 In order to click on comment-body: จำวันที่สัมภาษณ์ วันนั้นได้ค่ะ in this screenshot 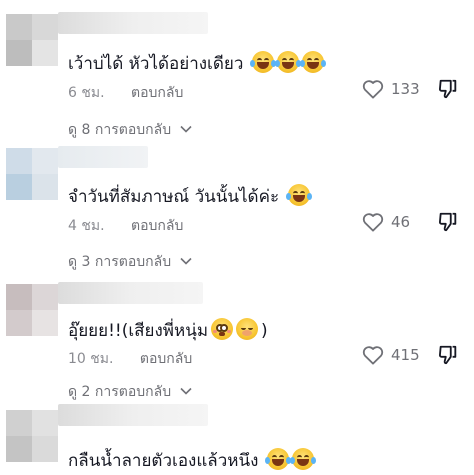, I will do `click(174, 197)`.